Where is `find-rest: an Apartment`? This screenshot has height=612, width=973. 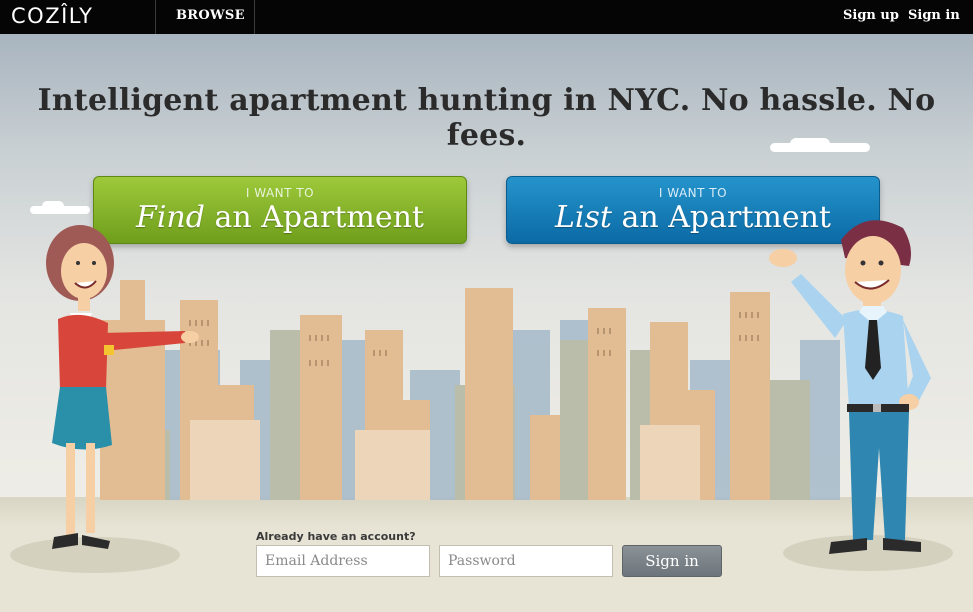 find-rest: an Apartment is located at coordinates (314, 217).